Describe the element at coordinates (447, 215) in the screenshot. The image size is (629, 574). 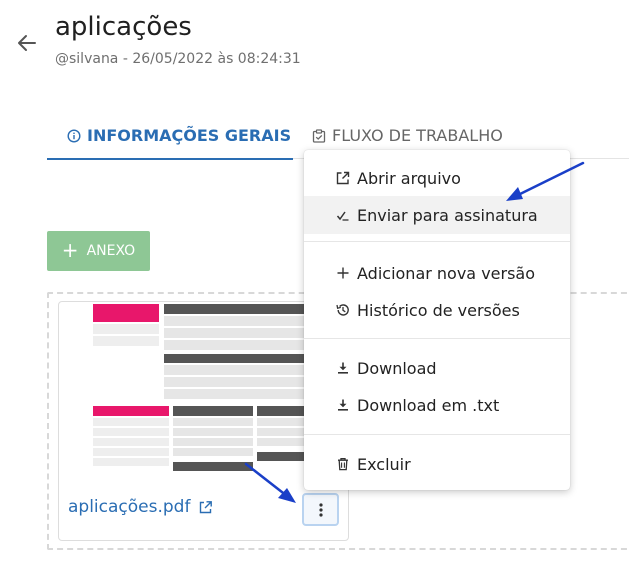
I see `menu-item-label: Enviar para assinatura` at that location.